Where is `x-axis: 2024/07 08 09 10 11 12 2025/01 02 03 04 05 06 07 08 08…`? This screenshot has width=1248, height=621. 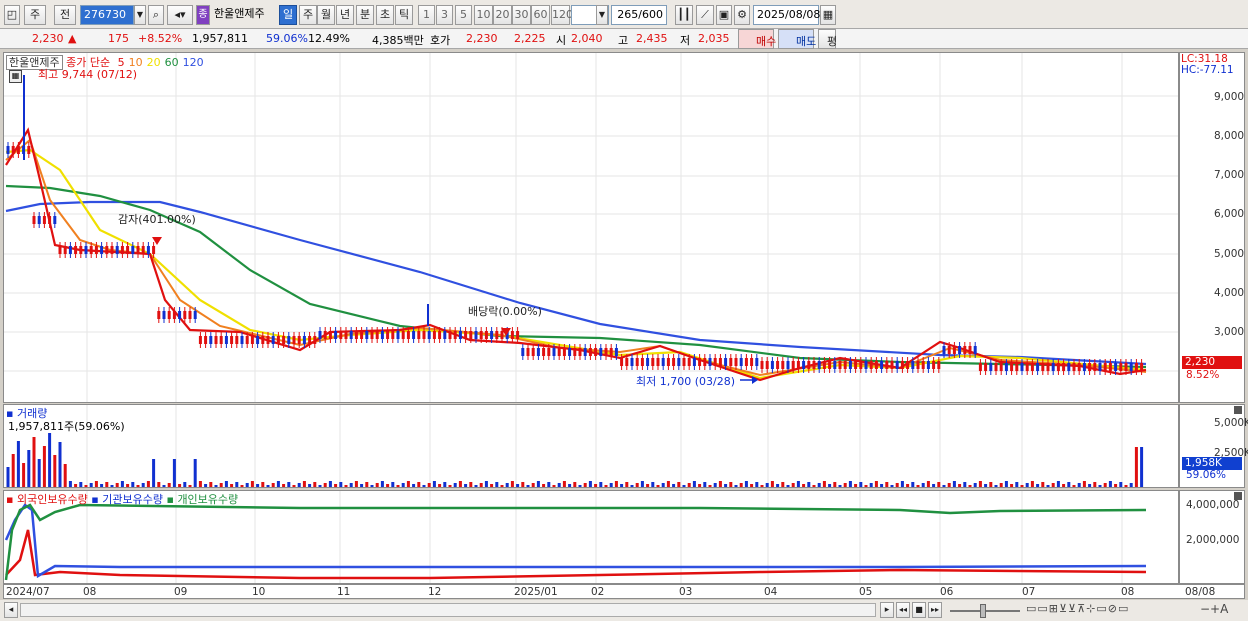
x-axis: 2024/07 08 09 10 11 12 2025/01 02 03 04 05 06 07 08 08… is located at coordinates (624, 591).